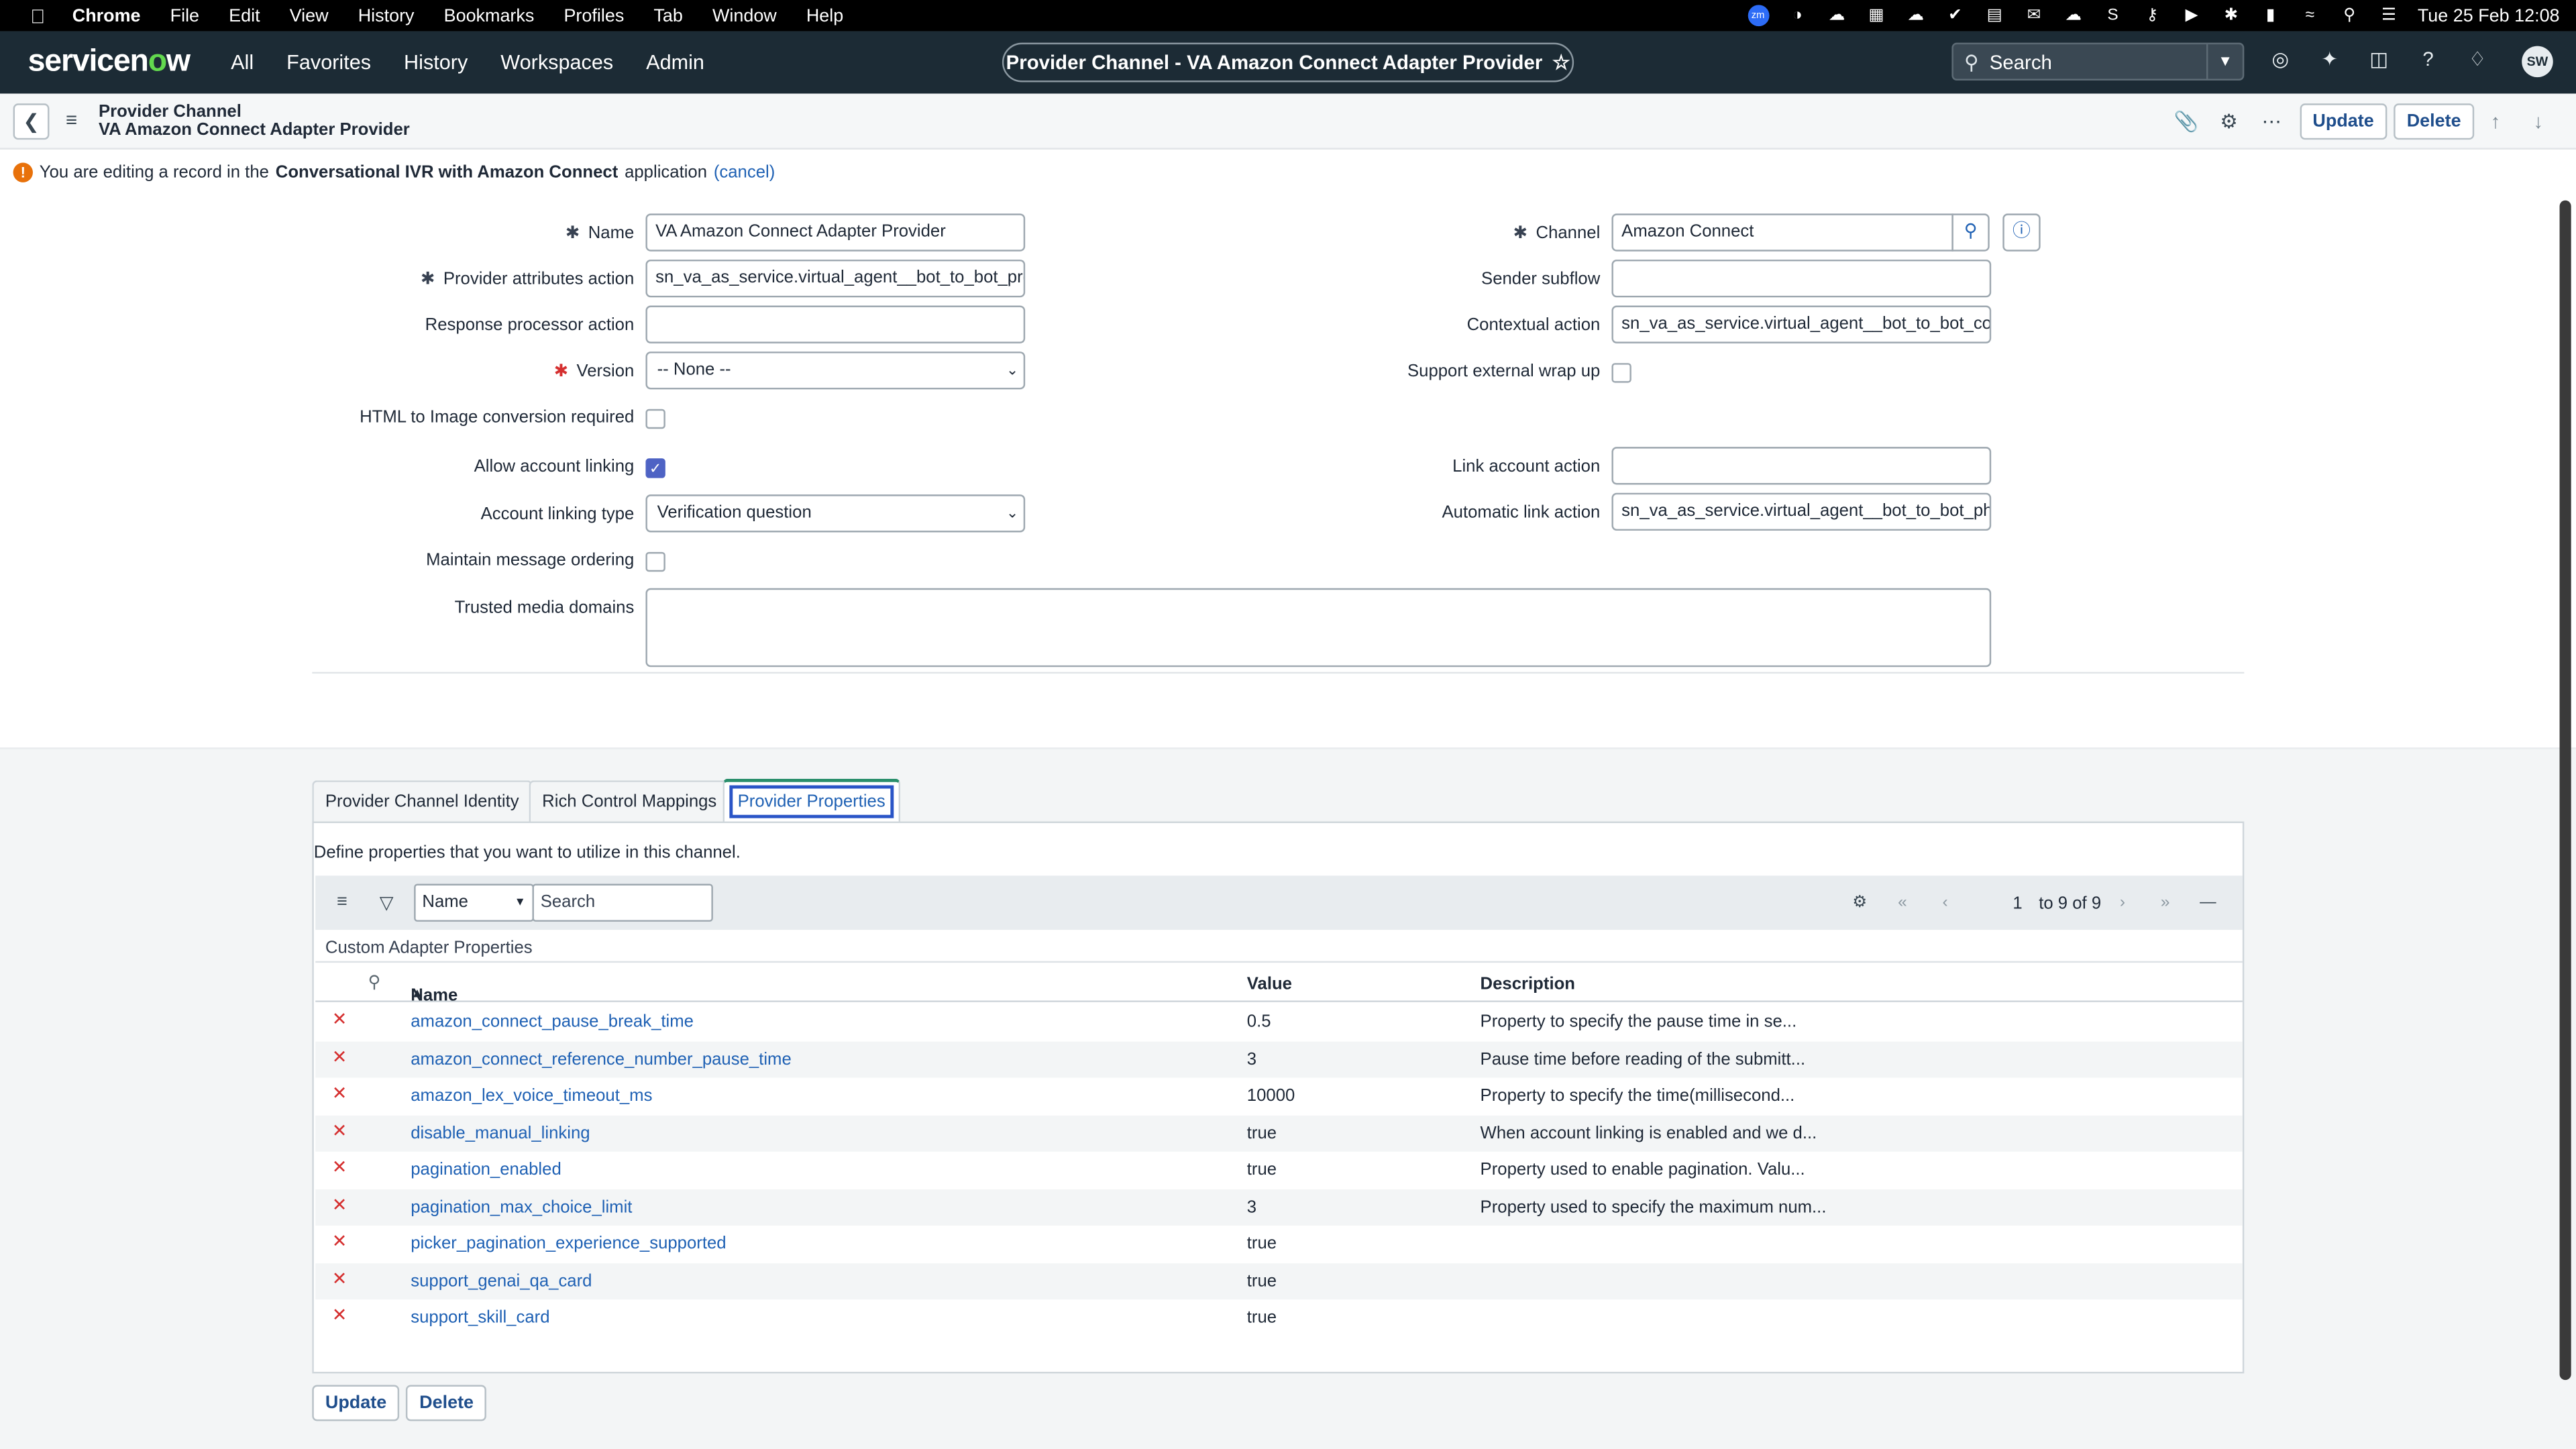 The image size is (2576, 1449). What do you see at coordinates (436, 62) in the screenshot?
I see `nav-history: History` at bounding box center [436, 62].